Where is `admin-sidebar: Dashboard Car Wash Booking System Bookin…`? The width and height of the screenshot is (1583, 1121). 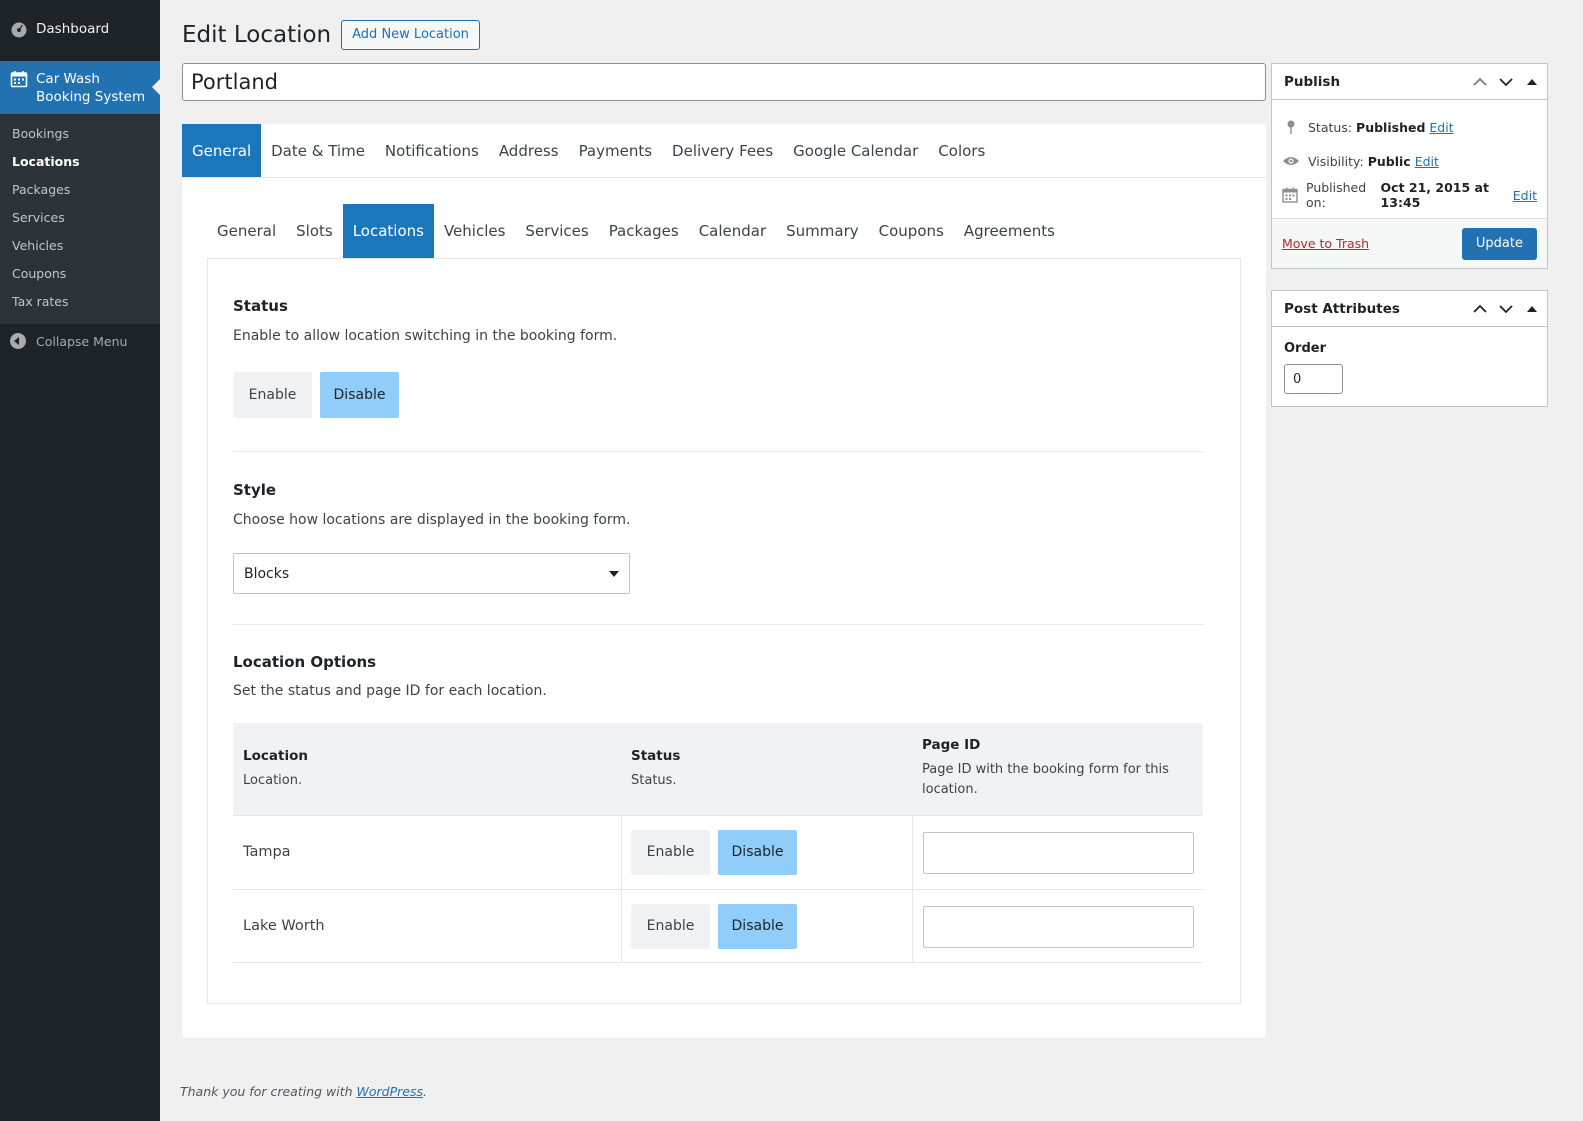 admin-sidebar: Dashboard Car Wash Booking System Bookin… is located at coordinates (80, 560).